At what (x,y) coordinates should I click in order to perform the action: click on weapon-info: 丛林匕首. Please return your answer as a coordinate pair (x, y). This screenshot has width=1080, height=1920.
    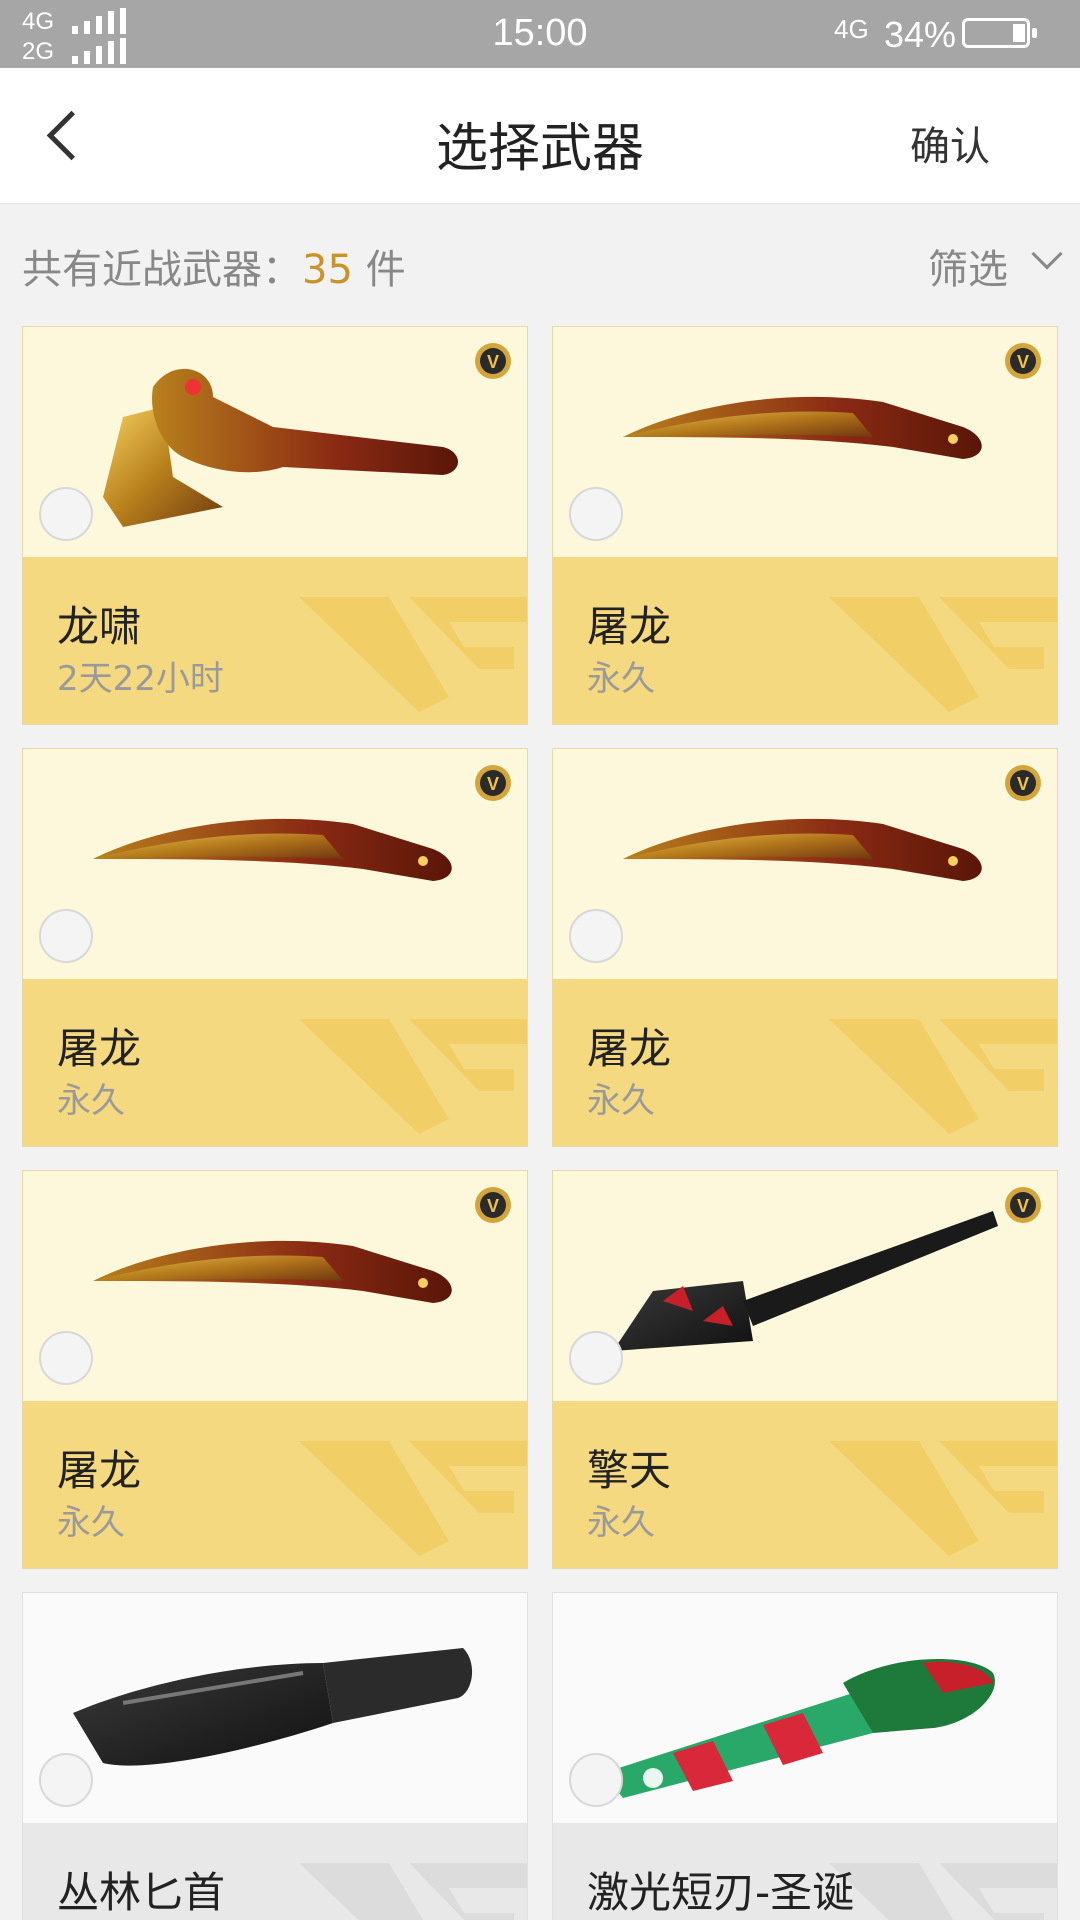
    Looking at the image, I should click on (275, 1871).